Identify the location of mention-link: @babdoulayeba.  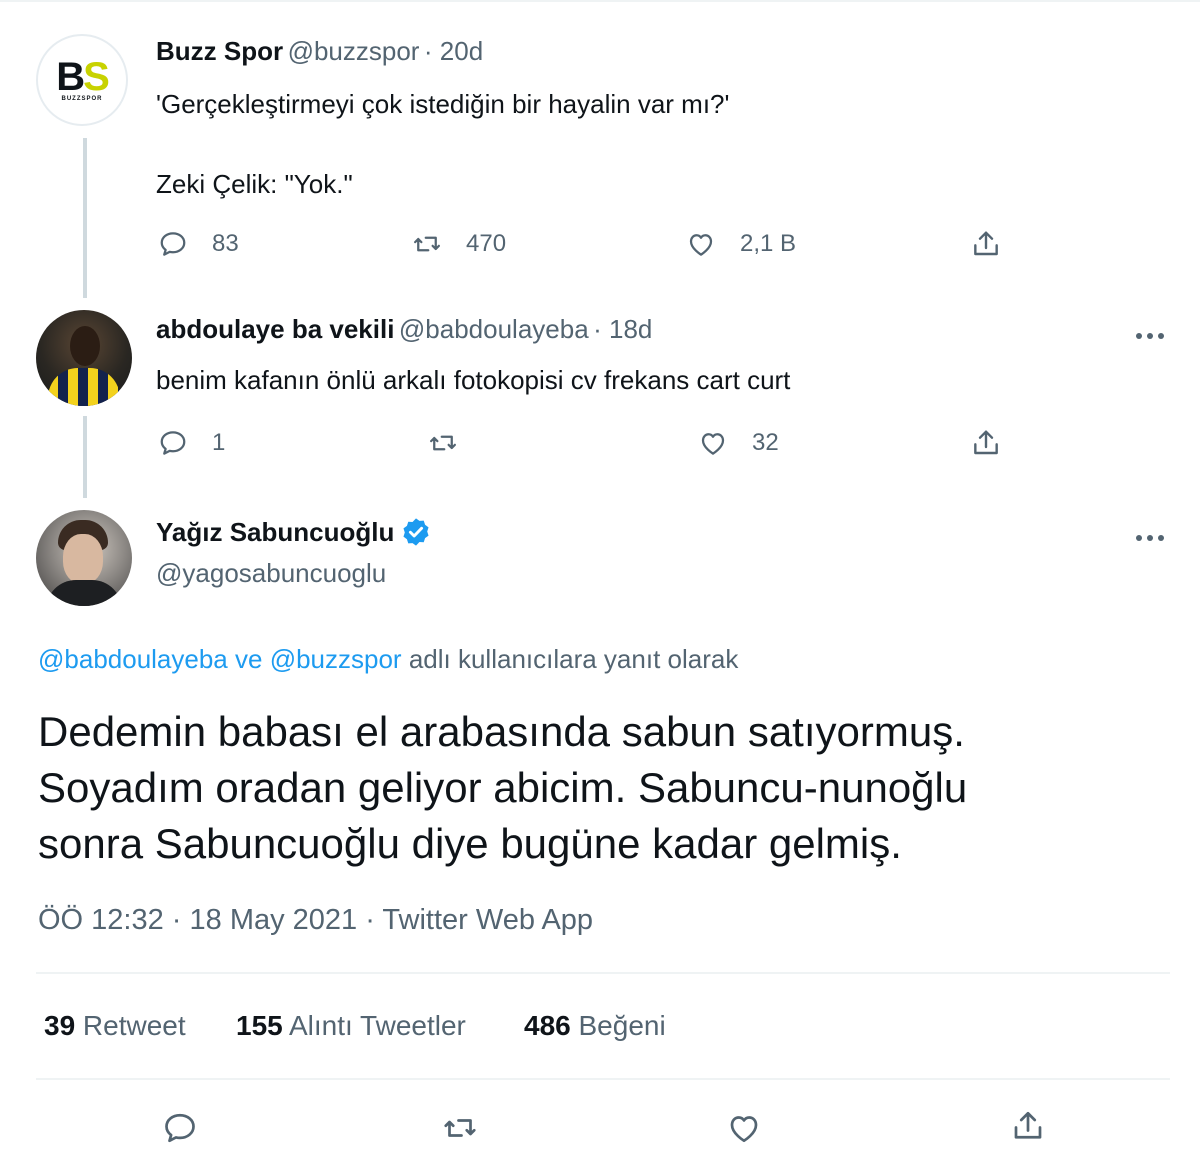
(133, 659).